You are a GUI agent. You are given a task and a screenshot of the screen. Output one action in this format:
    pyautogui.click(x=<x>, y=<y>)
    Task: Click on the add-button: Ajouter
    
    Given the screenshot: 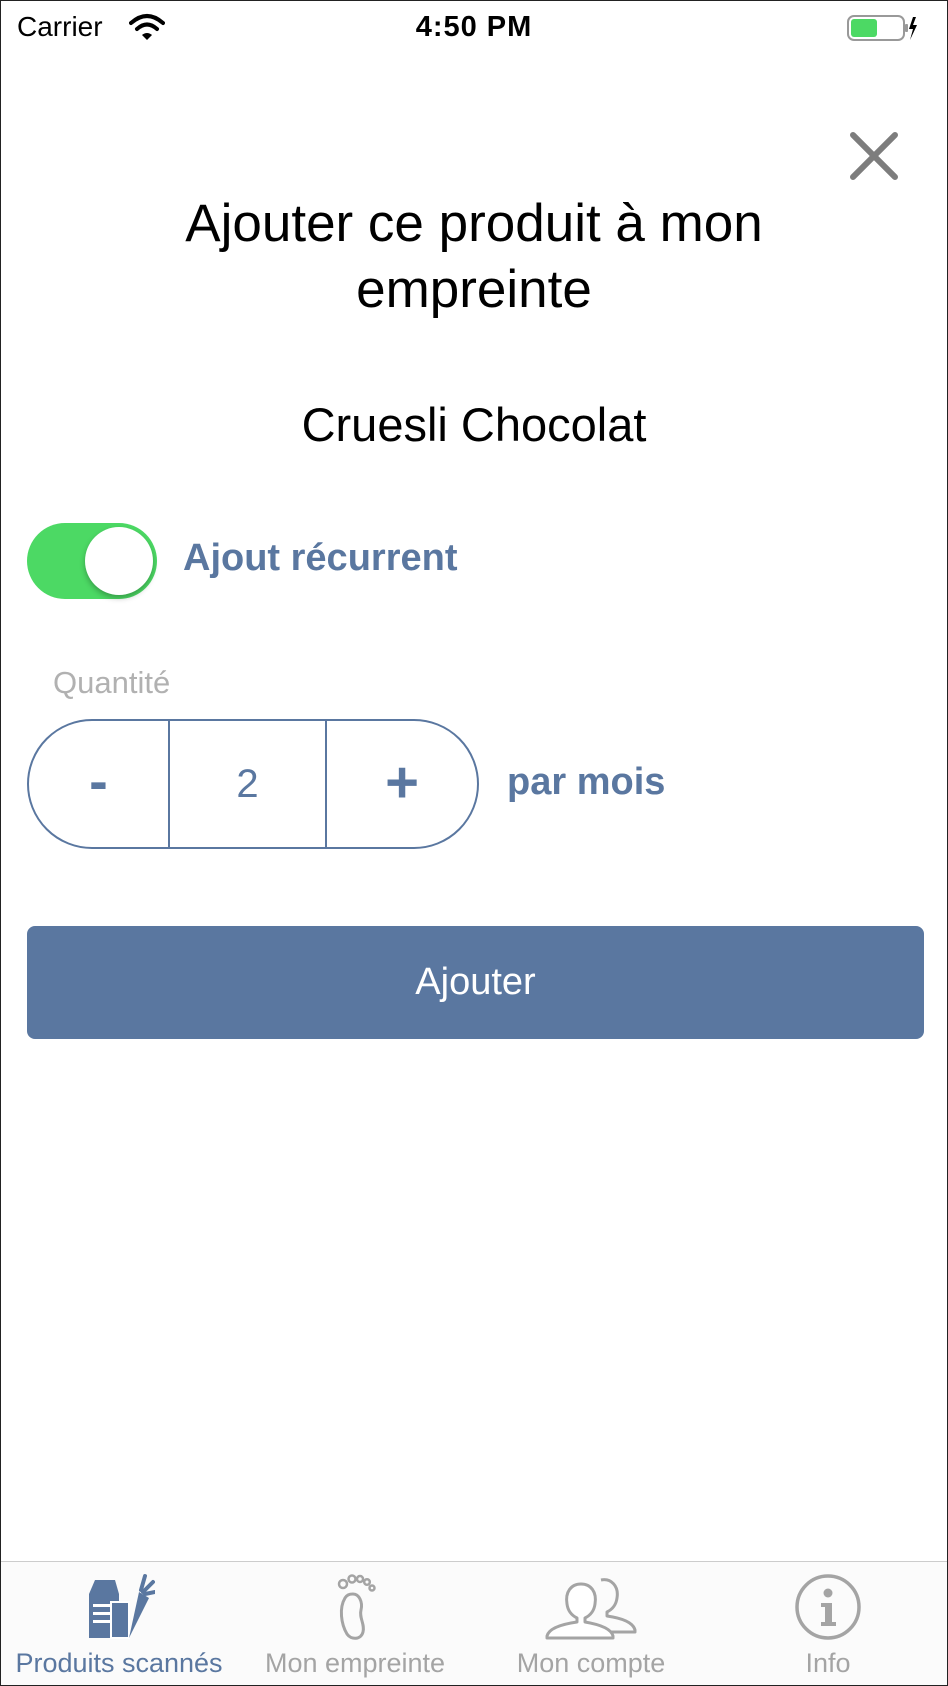 What is the action you would take?
    pyautogui.click(x=475, y=982)
    